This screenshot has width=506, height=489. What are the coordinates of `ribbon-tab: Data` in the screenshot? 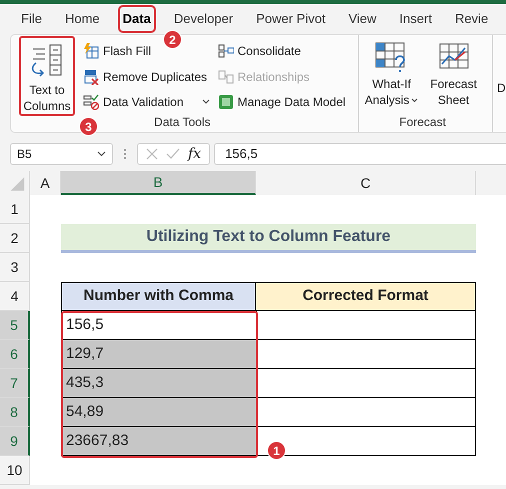 It's located at (137, 19).